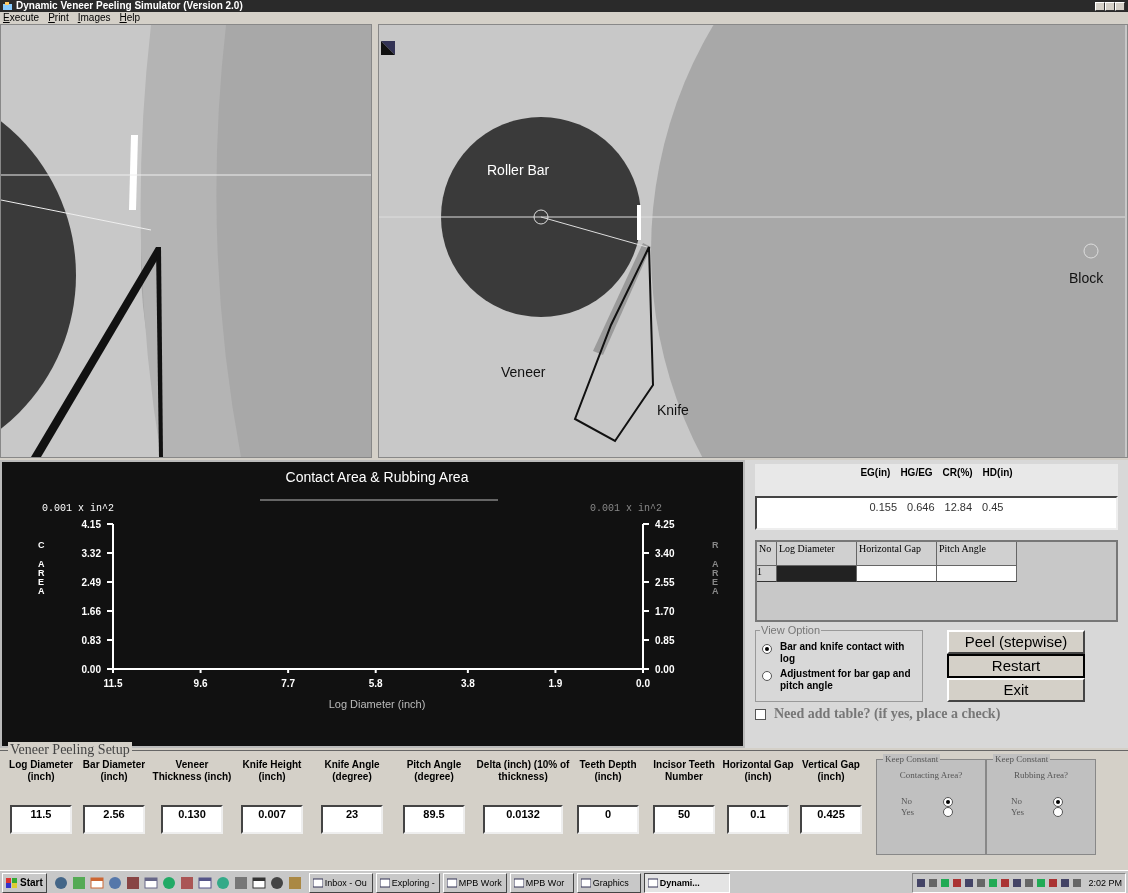 The width and height of the screenshot is (1128, 893). What do you see at coordinates (523, 372) in the screenshot?
I see `diagram-label: Veneer` at bounding box center [523, 372].